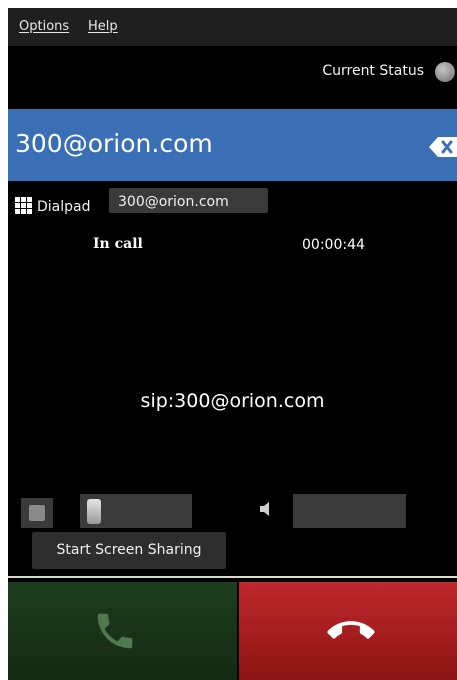 This screenshot has height=680, width=457. I want to click on backspace-icon, so click(443, 147).